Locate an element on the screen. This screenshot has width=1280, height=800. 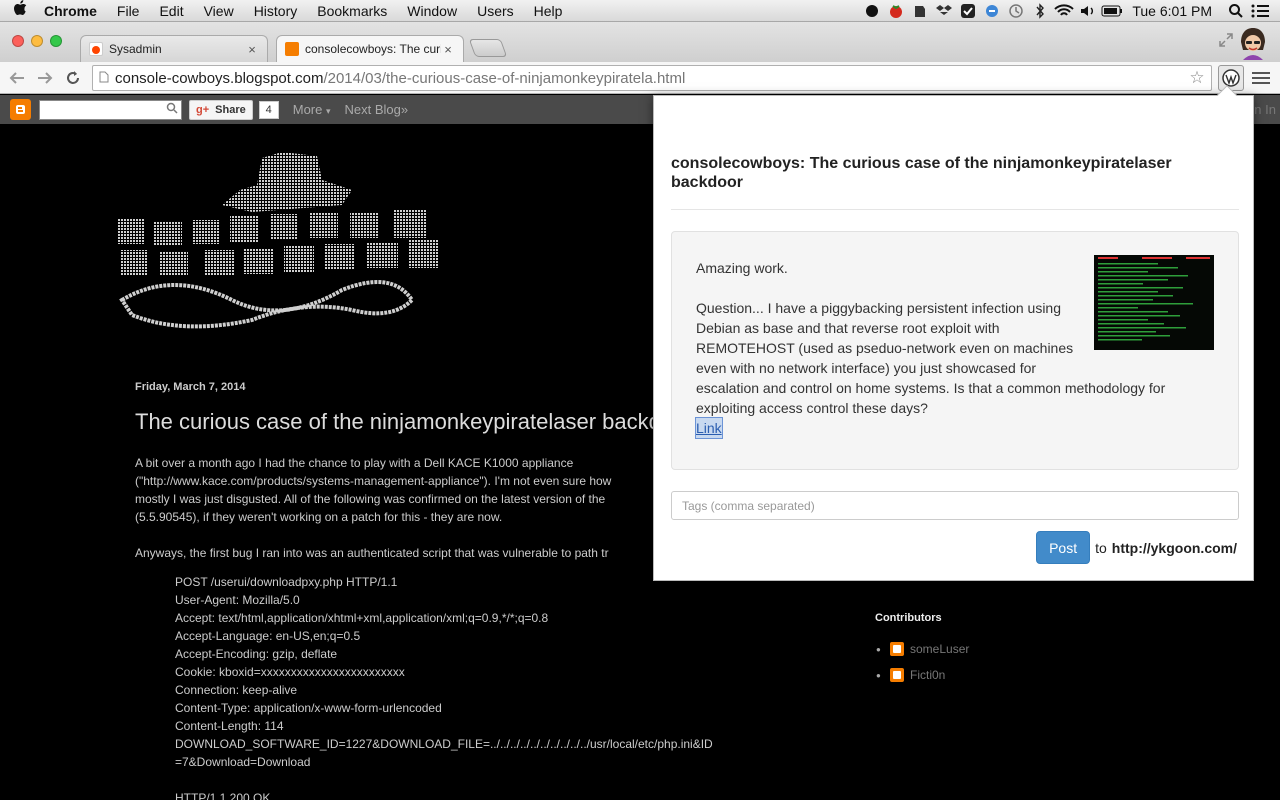
google-plus-share-button: g+ Share is located at coordinates (221, 109).